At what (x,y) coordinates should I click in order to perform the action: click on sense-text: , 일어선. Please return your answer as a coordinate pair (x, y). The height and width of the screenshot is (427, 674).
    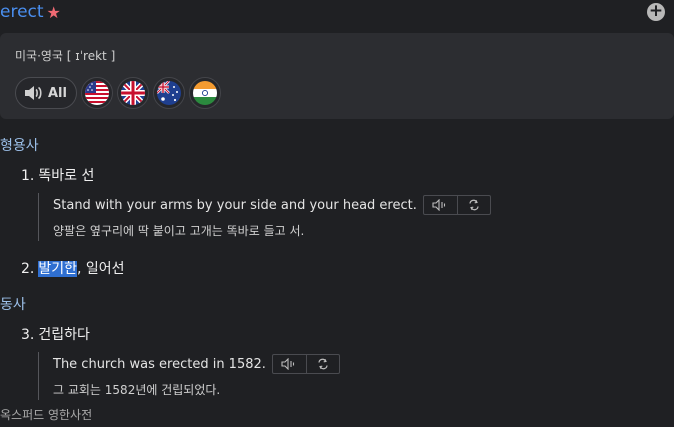
    Looking at the image, I should click on (101, 269).